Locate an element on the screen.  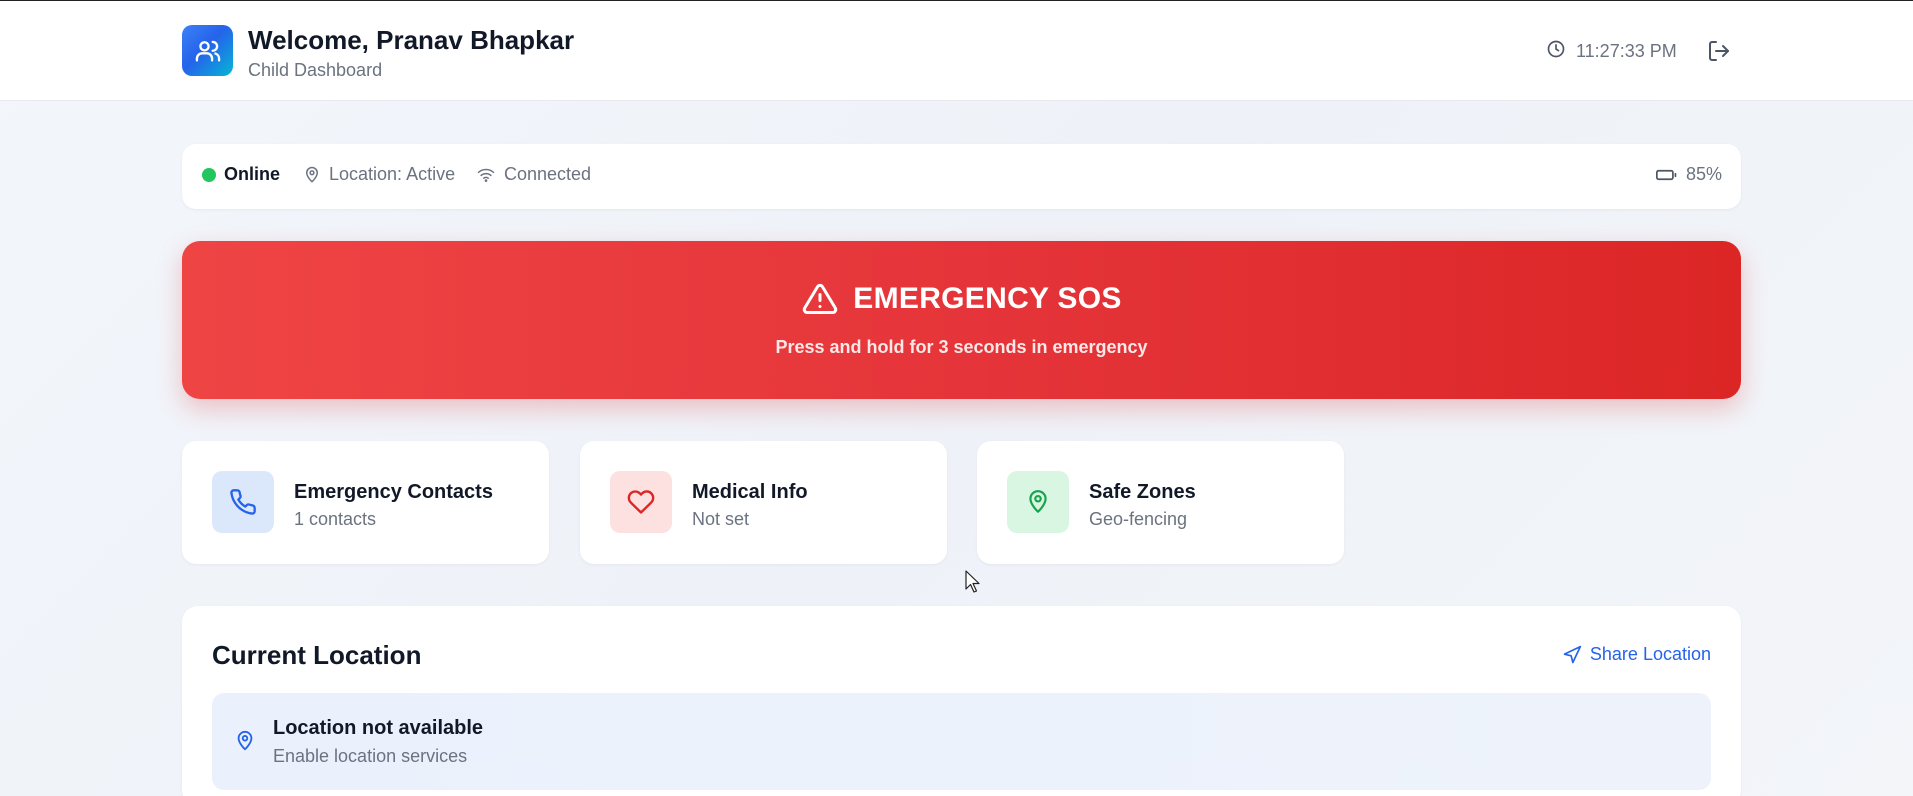
share-location-button: Share Location is located at coordinates (1636, 654).